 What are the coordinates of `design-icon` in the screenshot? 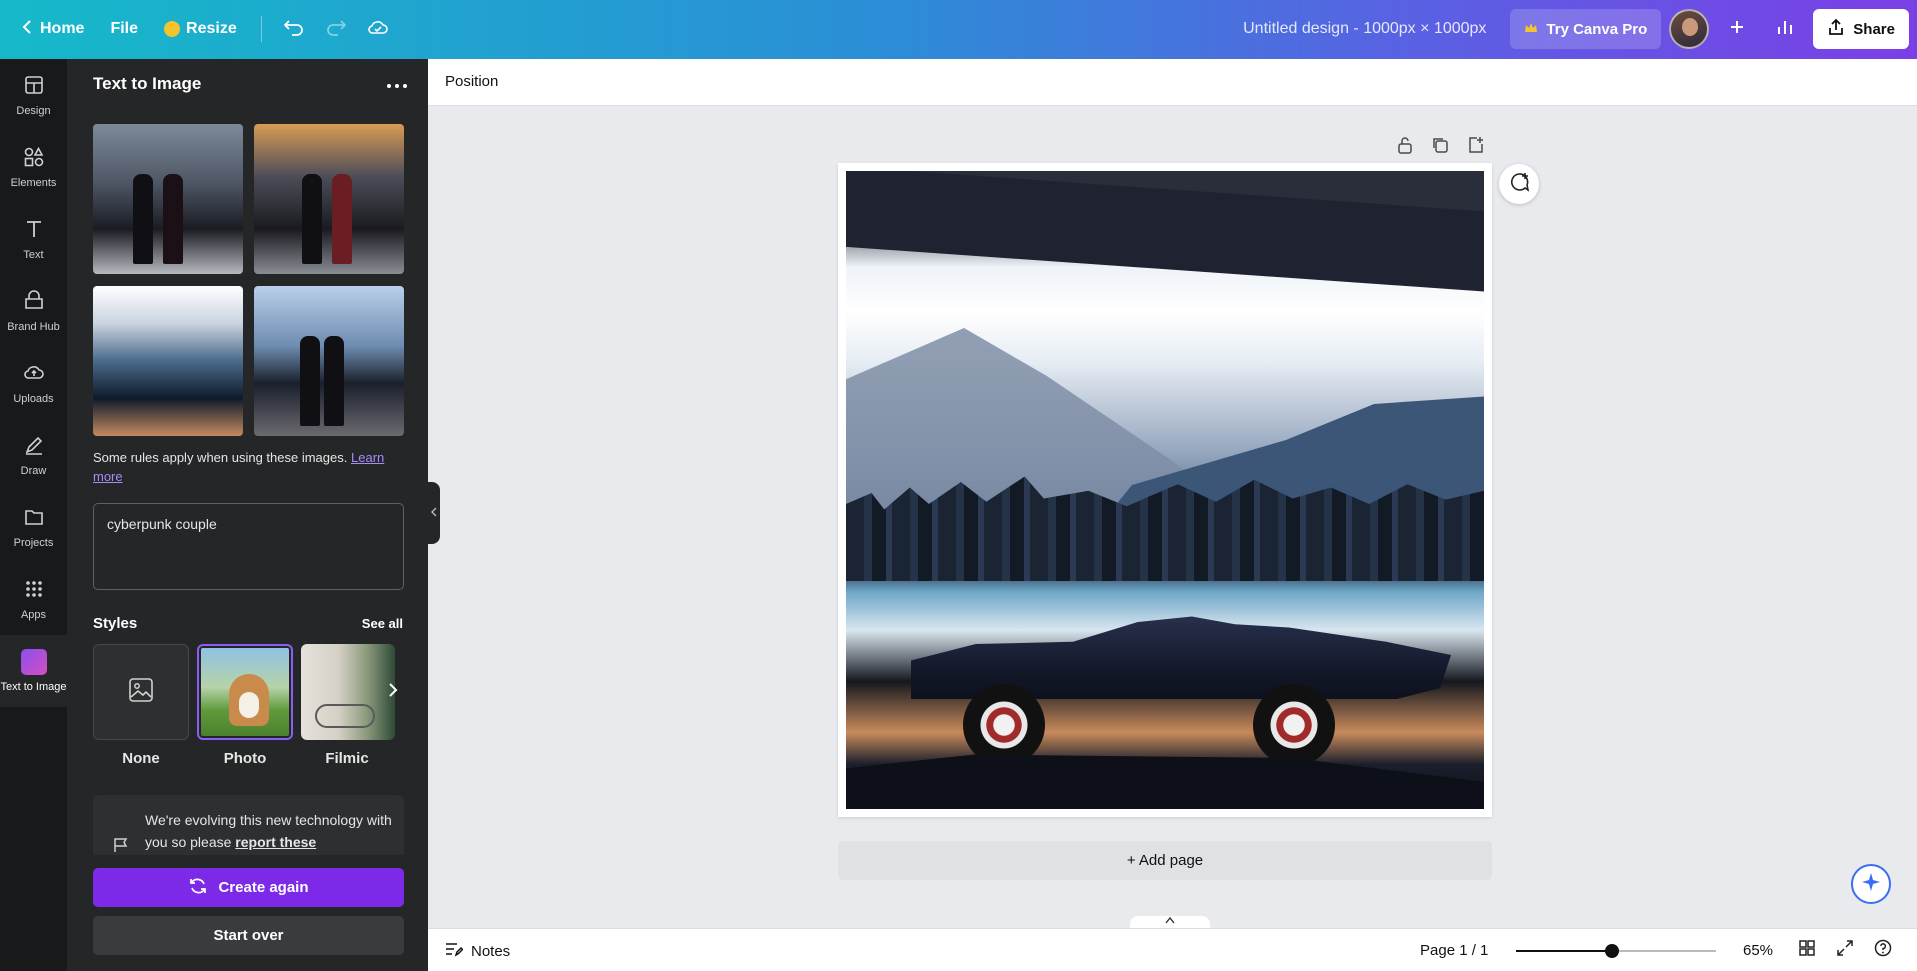 It's located at (34, 86).